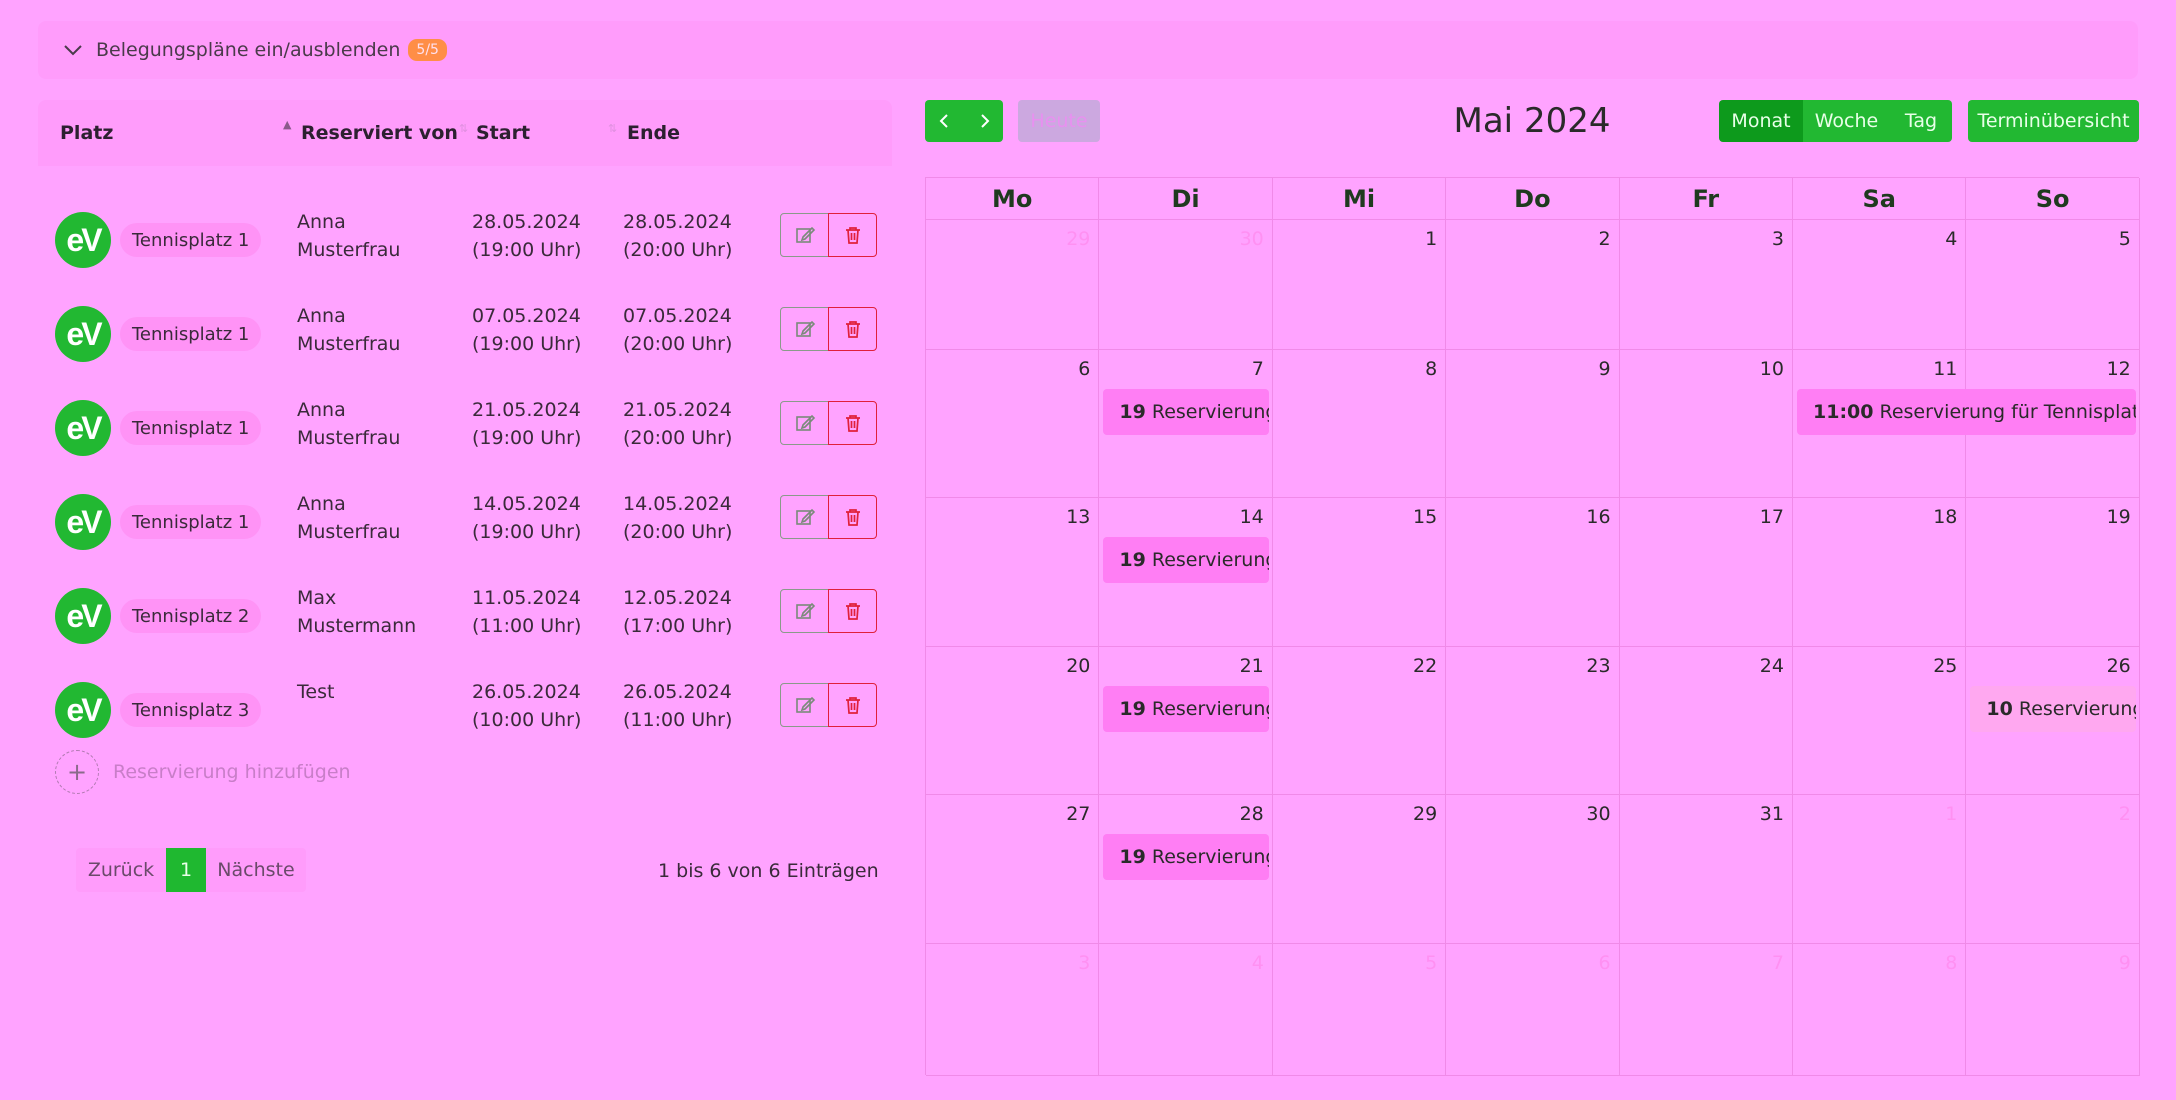  Describe the element at coordinates (1772, 369) in the screenshot. I see `day-number: 10` at that location.